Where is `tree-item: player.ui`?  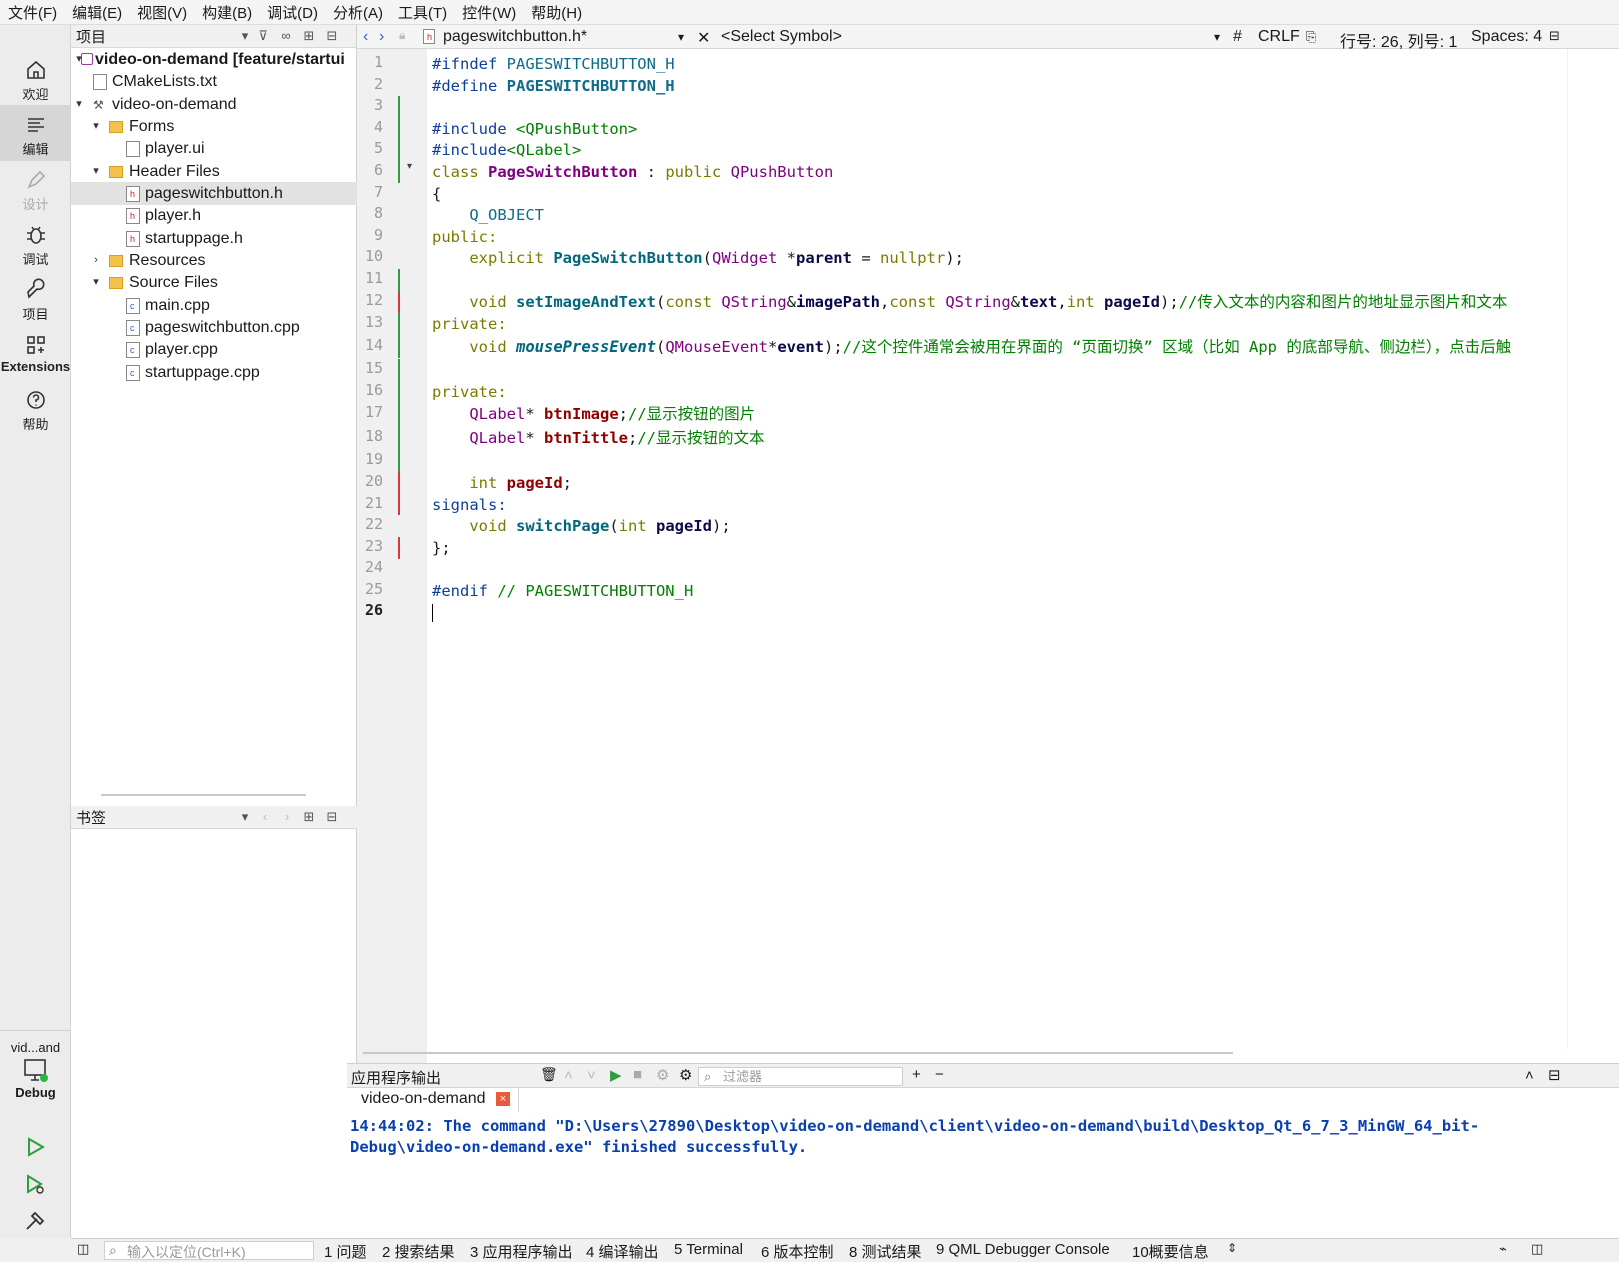
tree-item: player.ui is located at coordinates (214, 148).